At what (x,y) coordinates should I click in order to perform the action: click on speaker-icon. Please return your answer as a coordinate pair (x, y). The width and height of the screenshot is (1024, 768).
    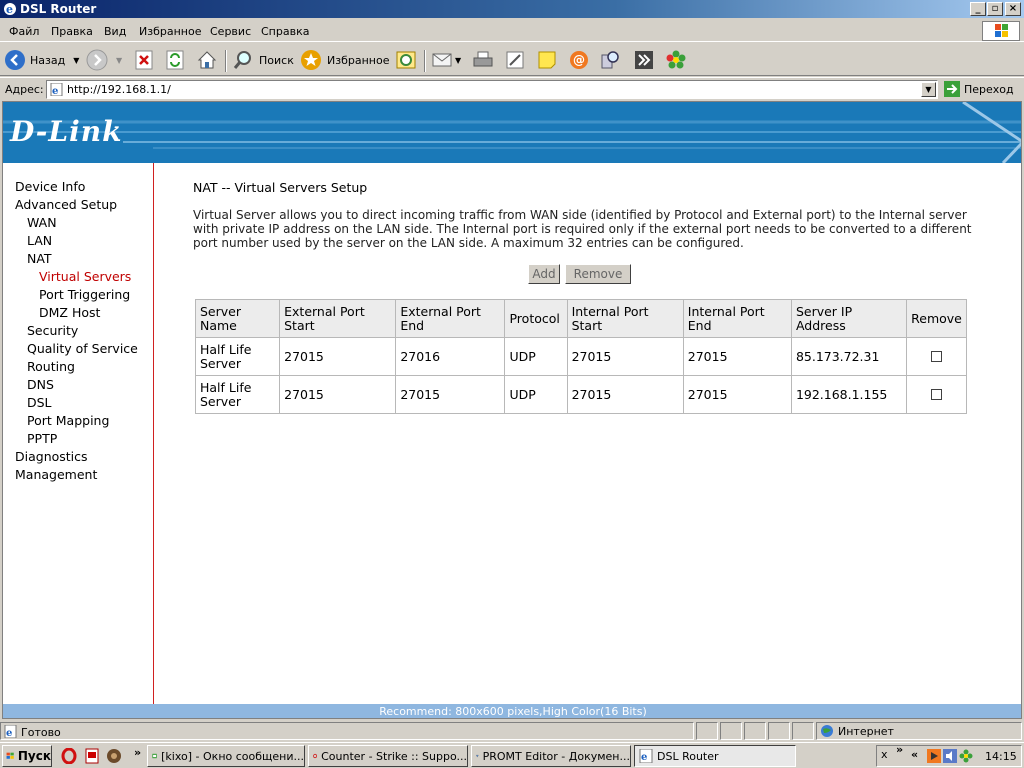
    Looking at the image, I should click on (950, 756).